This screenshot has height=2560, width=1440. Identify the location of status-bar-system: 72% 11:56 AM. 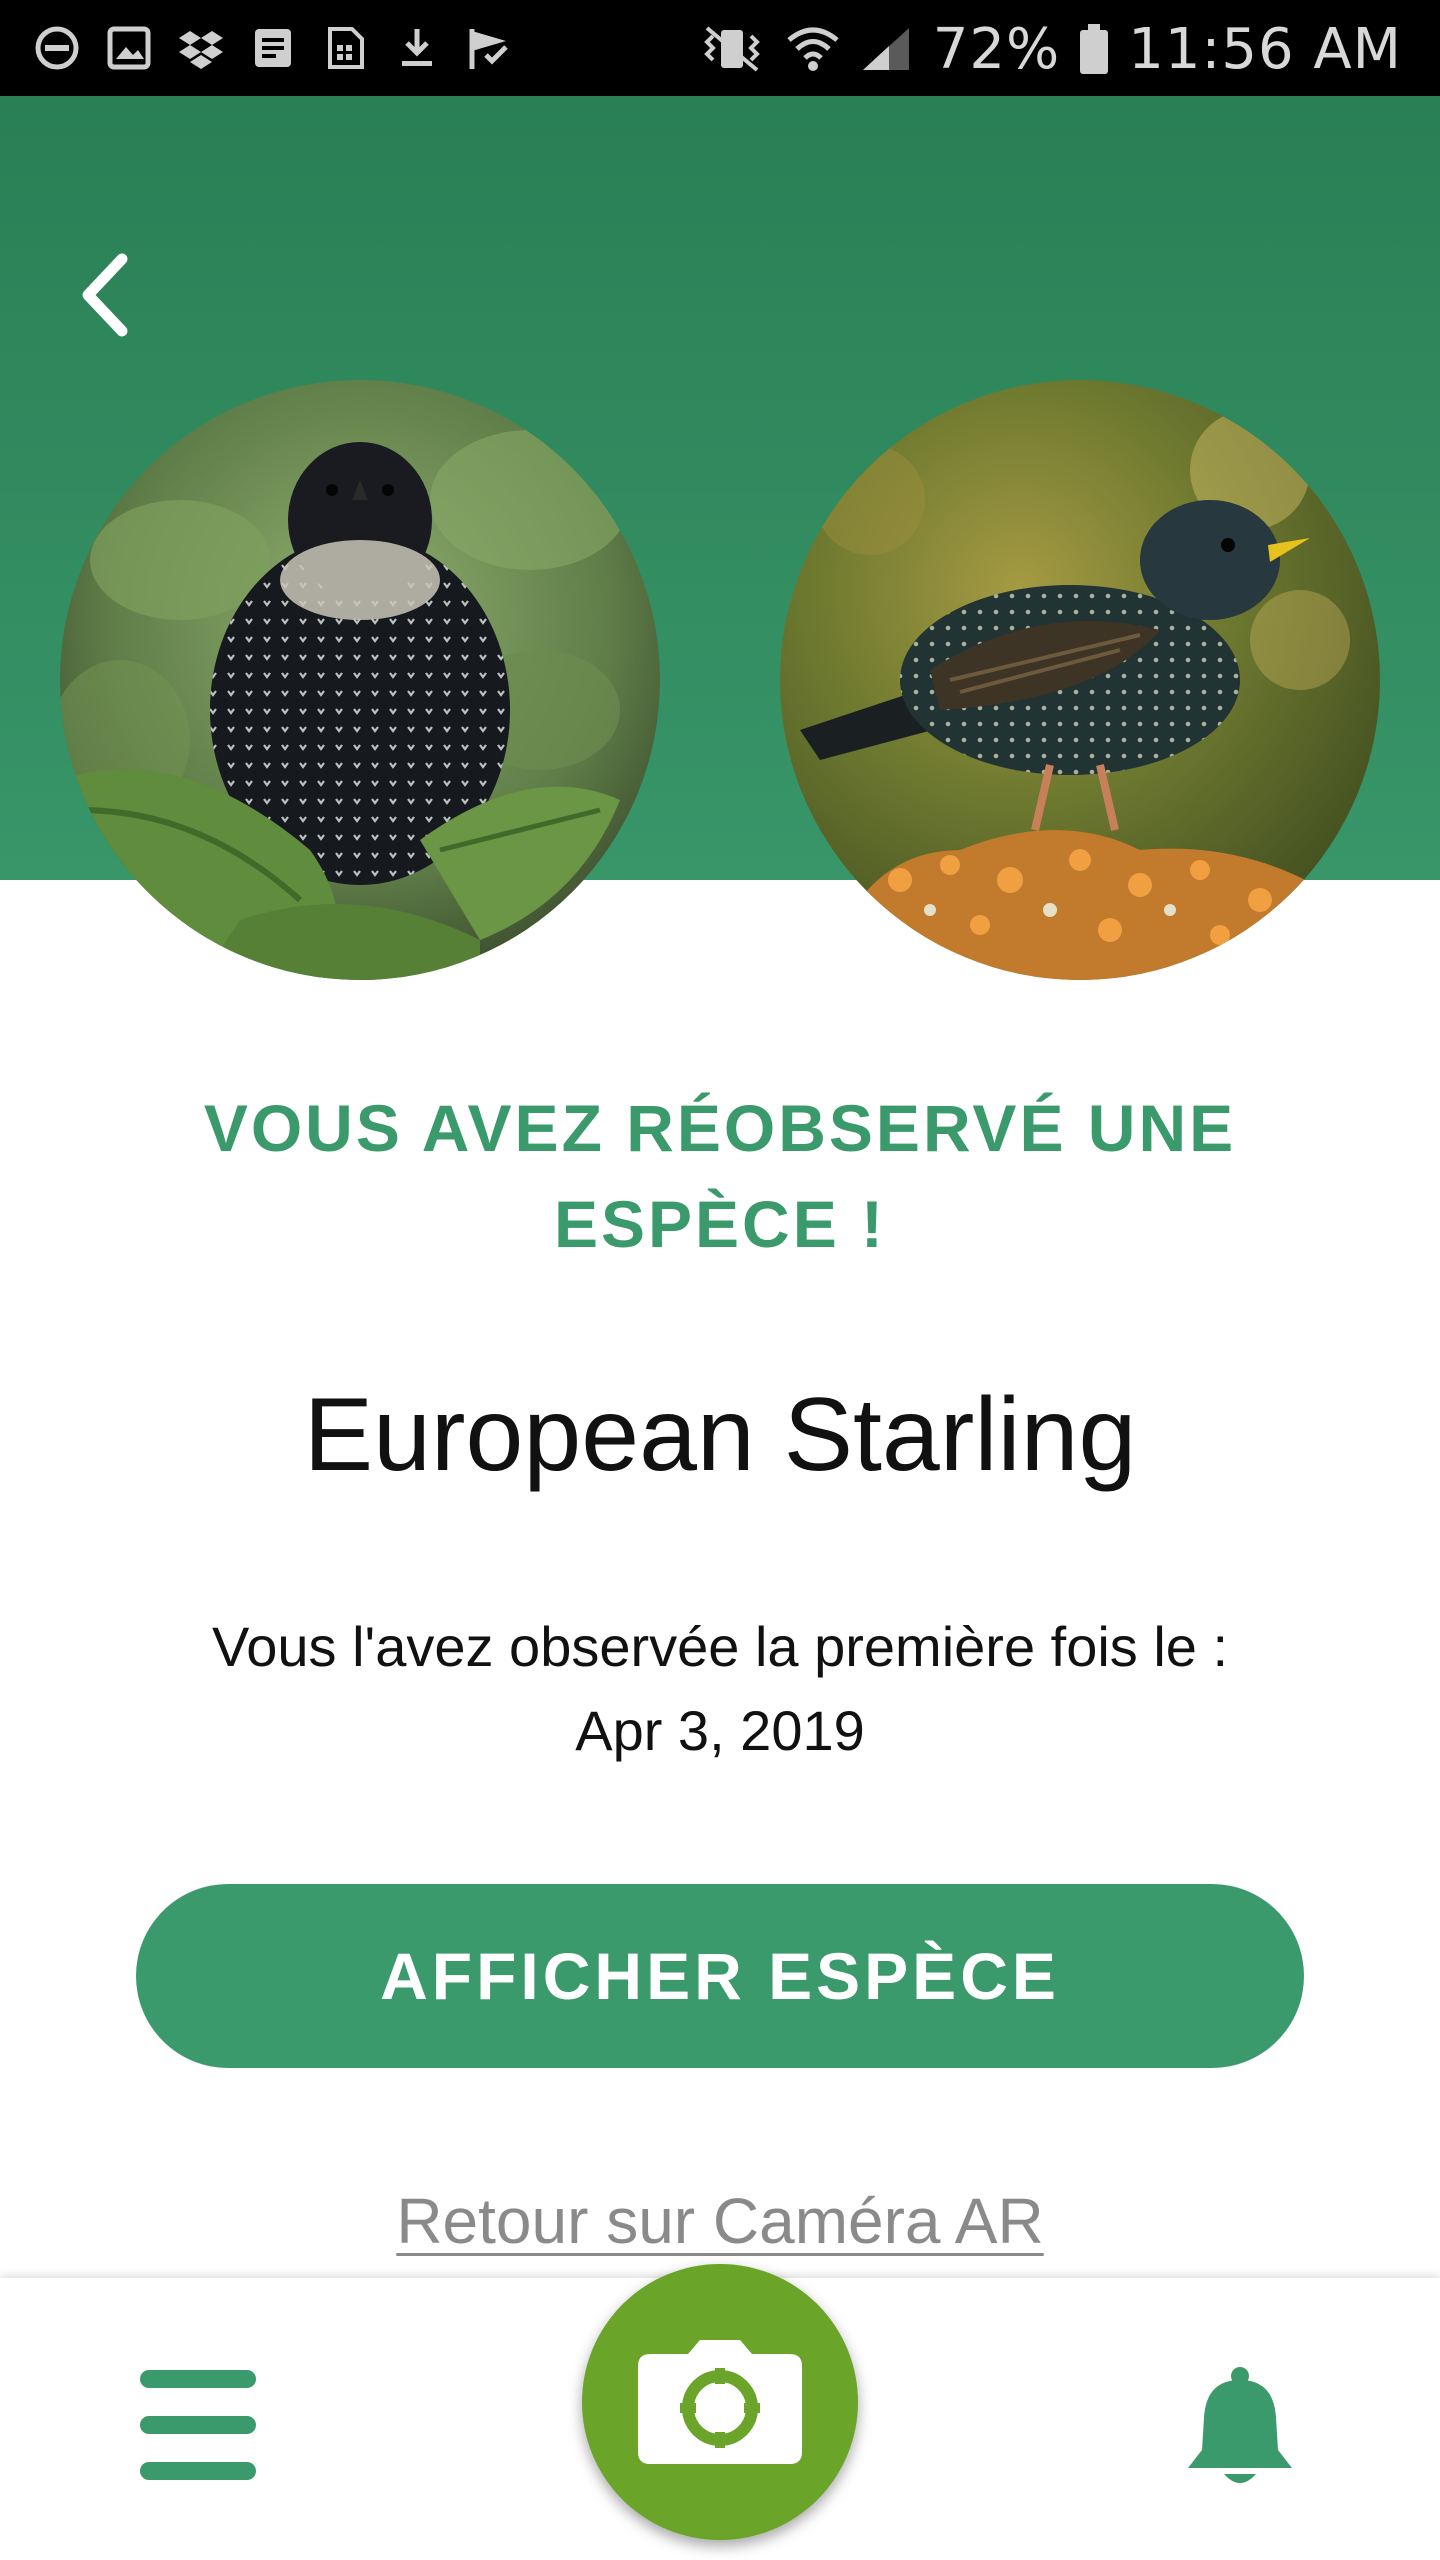
(1049, 49).